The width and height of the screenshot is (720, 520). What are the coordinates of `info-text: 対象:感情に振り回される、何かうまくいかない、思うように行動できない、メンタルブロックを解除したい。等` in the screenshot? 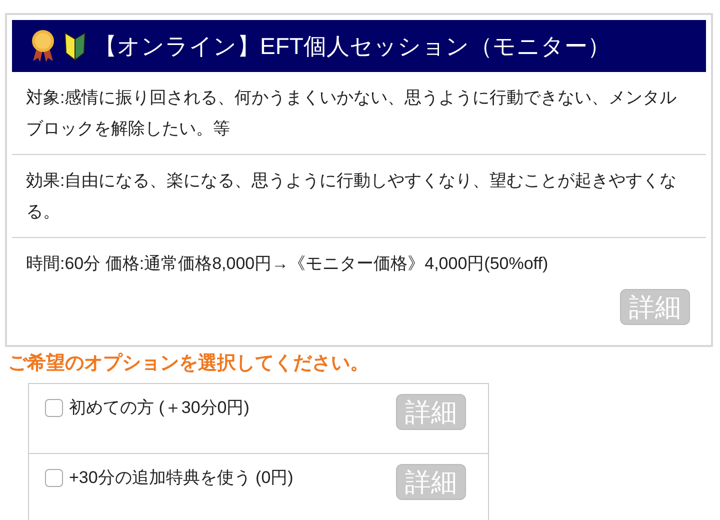 It's located at (352, 113).